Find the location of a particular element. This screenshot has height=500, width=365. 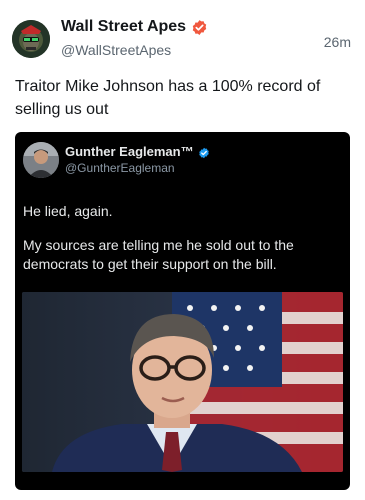

author-name-row: Wall Street Apes is located at coordinates (134, 27).